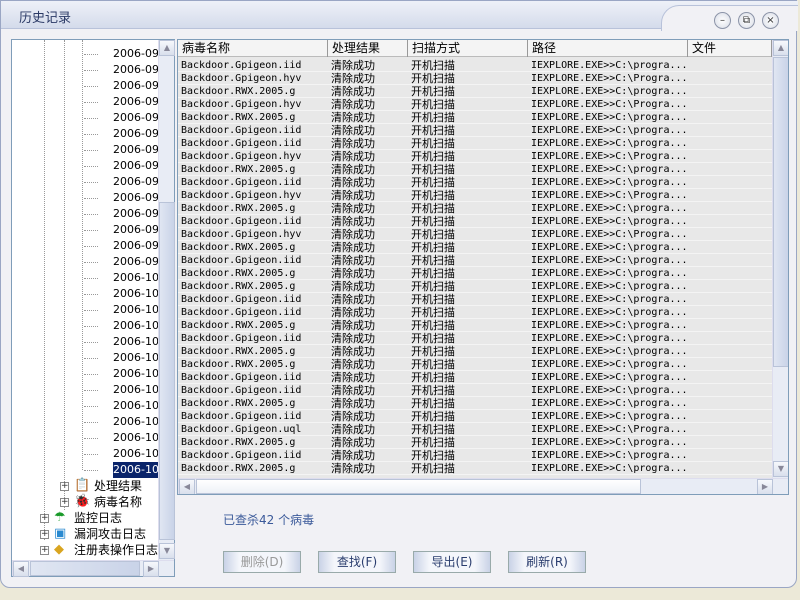  What do you see at coordinates (746, 20) in the screenshot?
I see `restore-button: ⧉` at bounding box center [746, 20].